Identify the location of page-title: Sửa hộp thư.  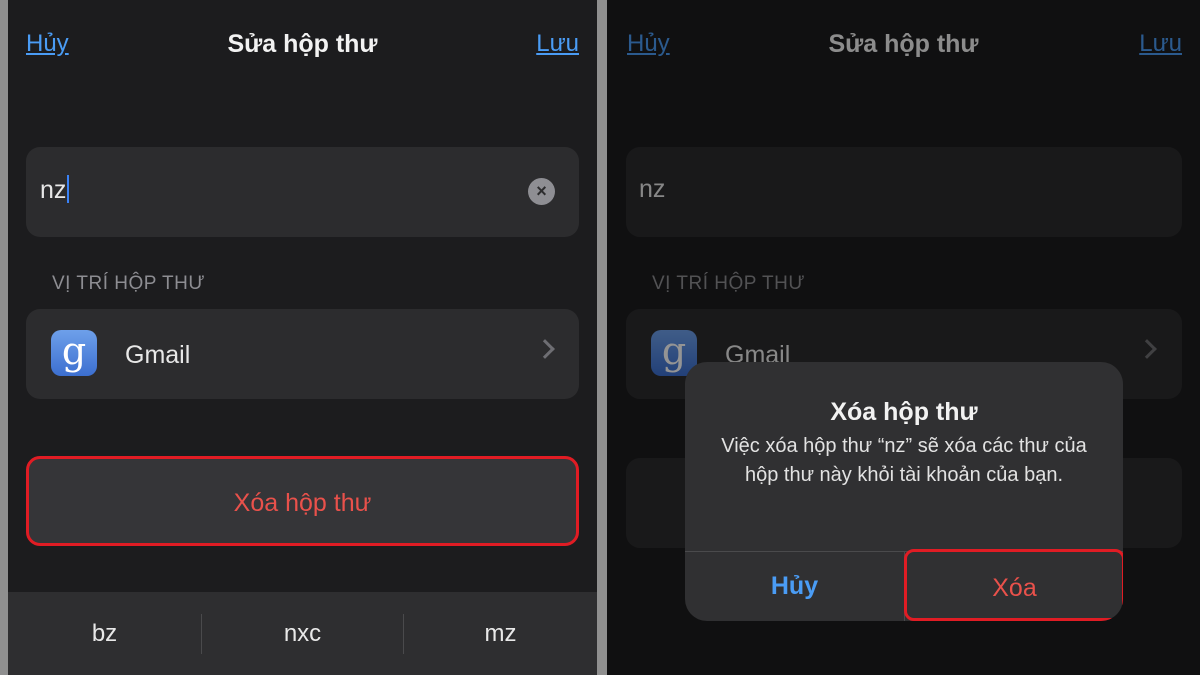
(302, 44).